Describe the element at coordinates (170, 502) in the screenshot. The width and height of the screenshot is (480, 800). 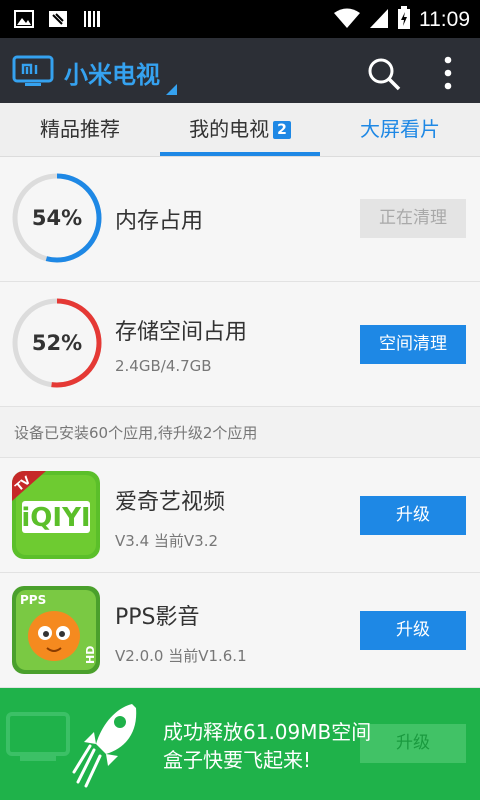
I see `app-name: 爱奇艺视频` at that location.